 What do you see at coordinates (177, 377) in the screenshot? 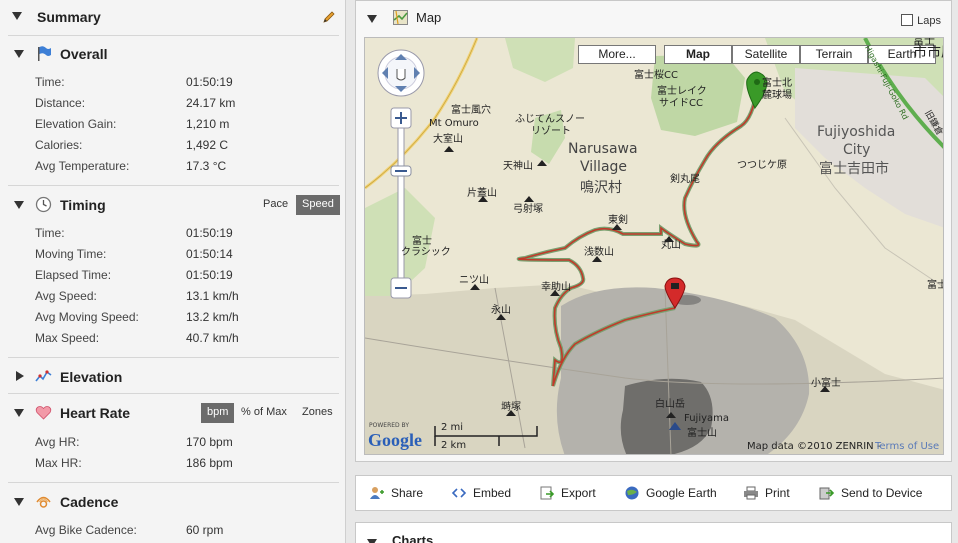
I see `section-elevation: Elevation` at bounding box center [177, 377].